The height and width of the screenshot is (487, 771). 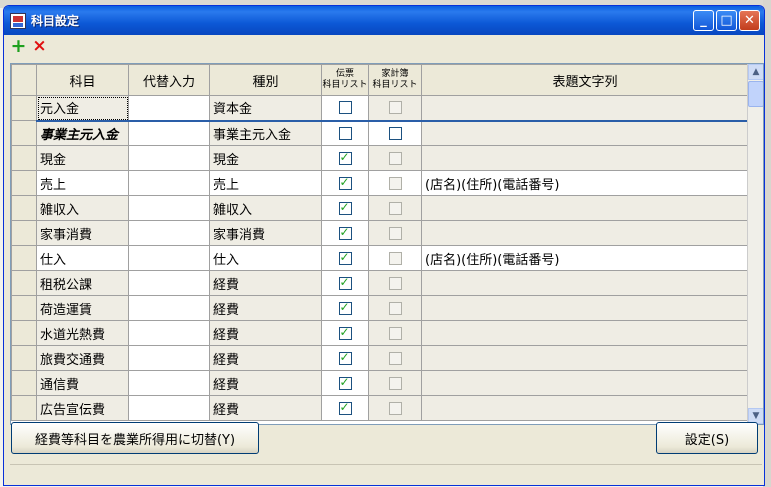 I want to click on table-row: 租税公課 経費, so click(x=380, y=283).